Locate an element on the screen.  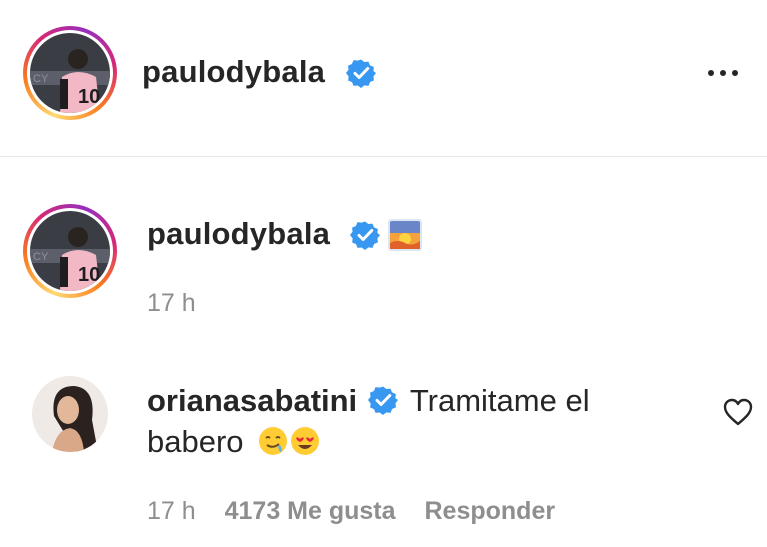
heart-eyes-emoji is located at coordinates (305, 441).